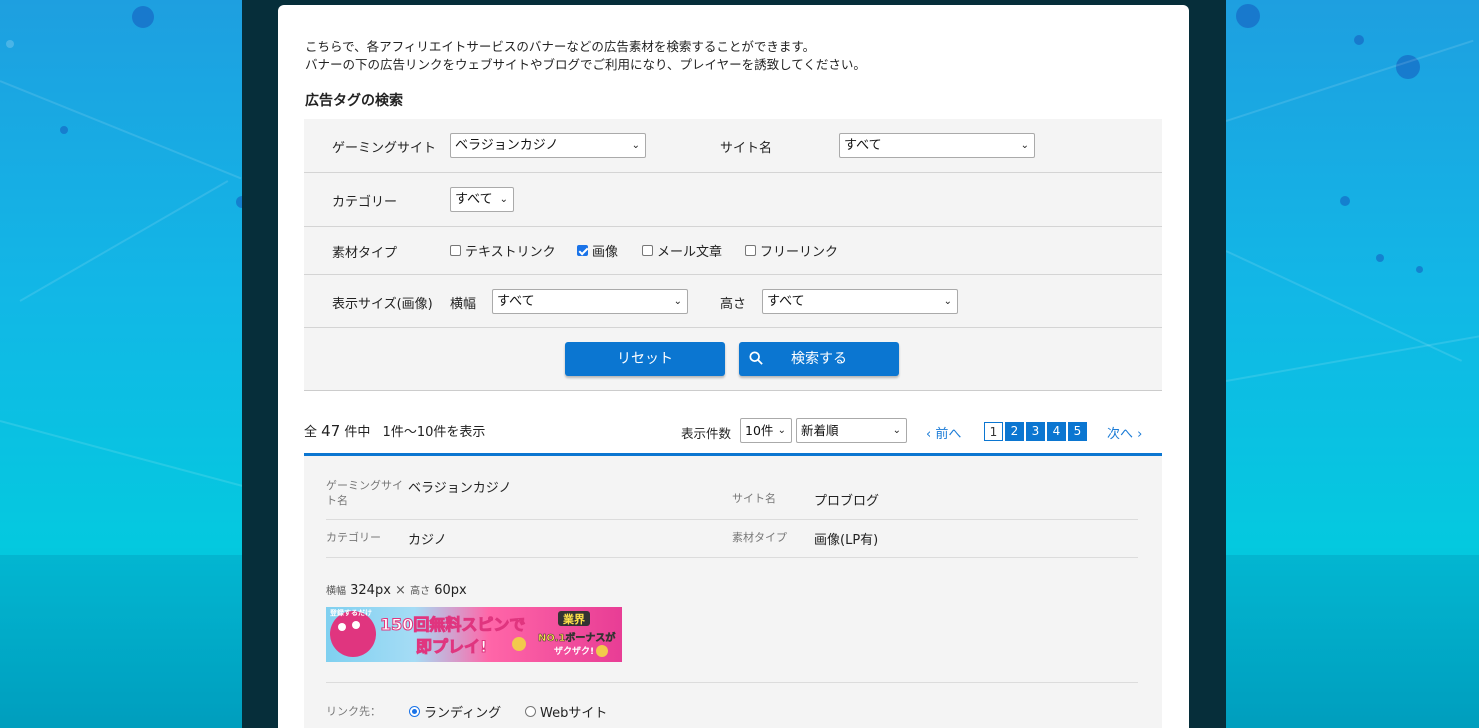 The height and width of the screenshot is (728, 1479). I want to click on site-name-select: すべて ⌄, so click(937, 145).